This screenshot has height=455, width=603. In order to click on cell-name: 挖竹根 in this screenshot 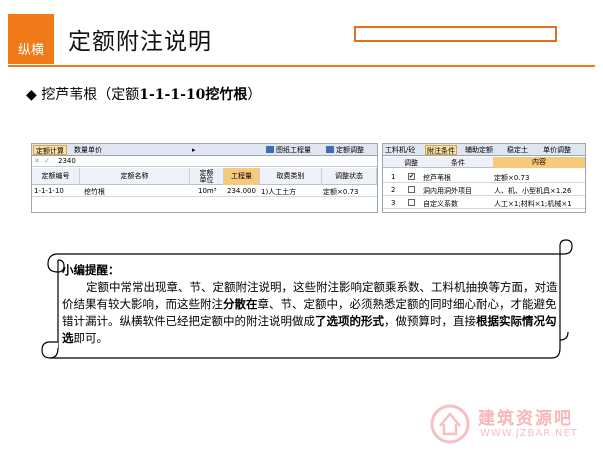, I will do `click(94, 192)`.